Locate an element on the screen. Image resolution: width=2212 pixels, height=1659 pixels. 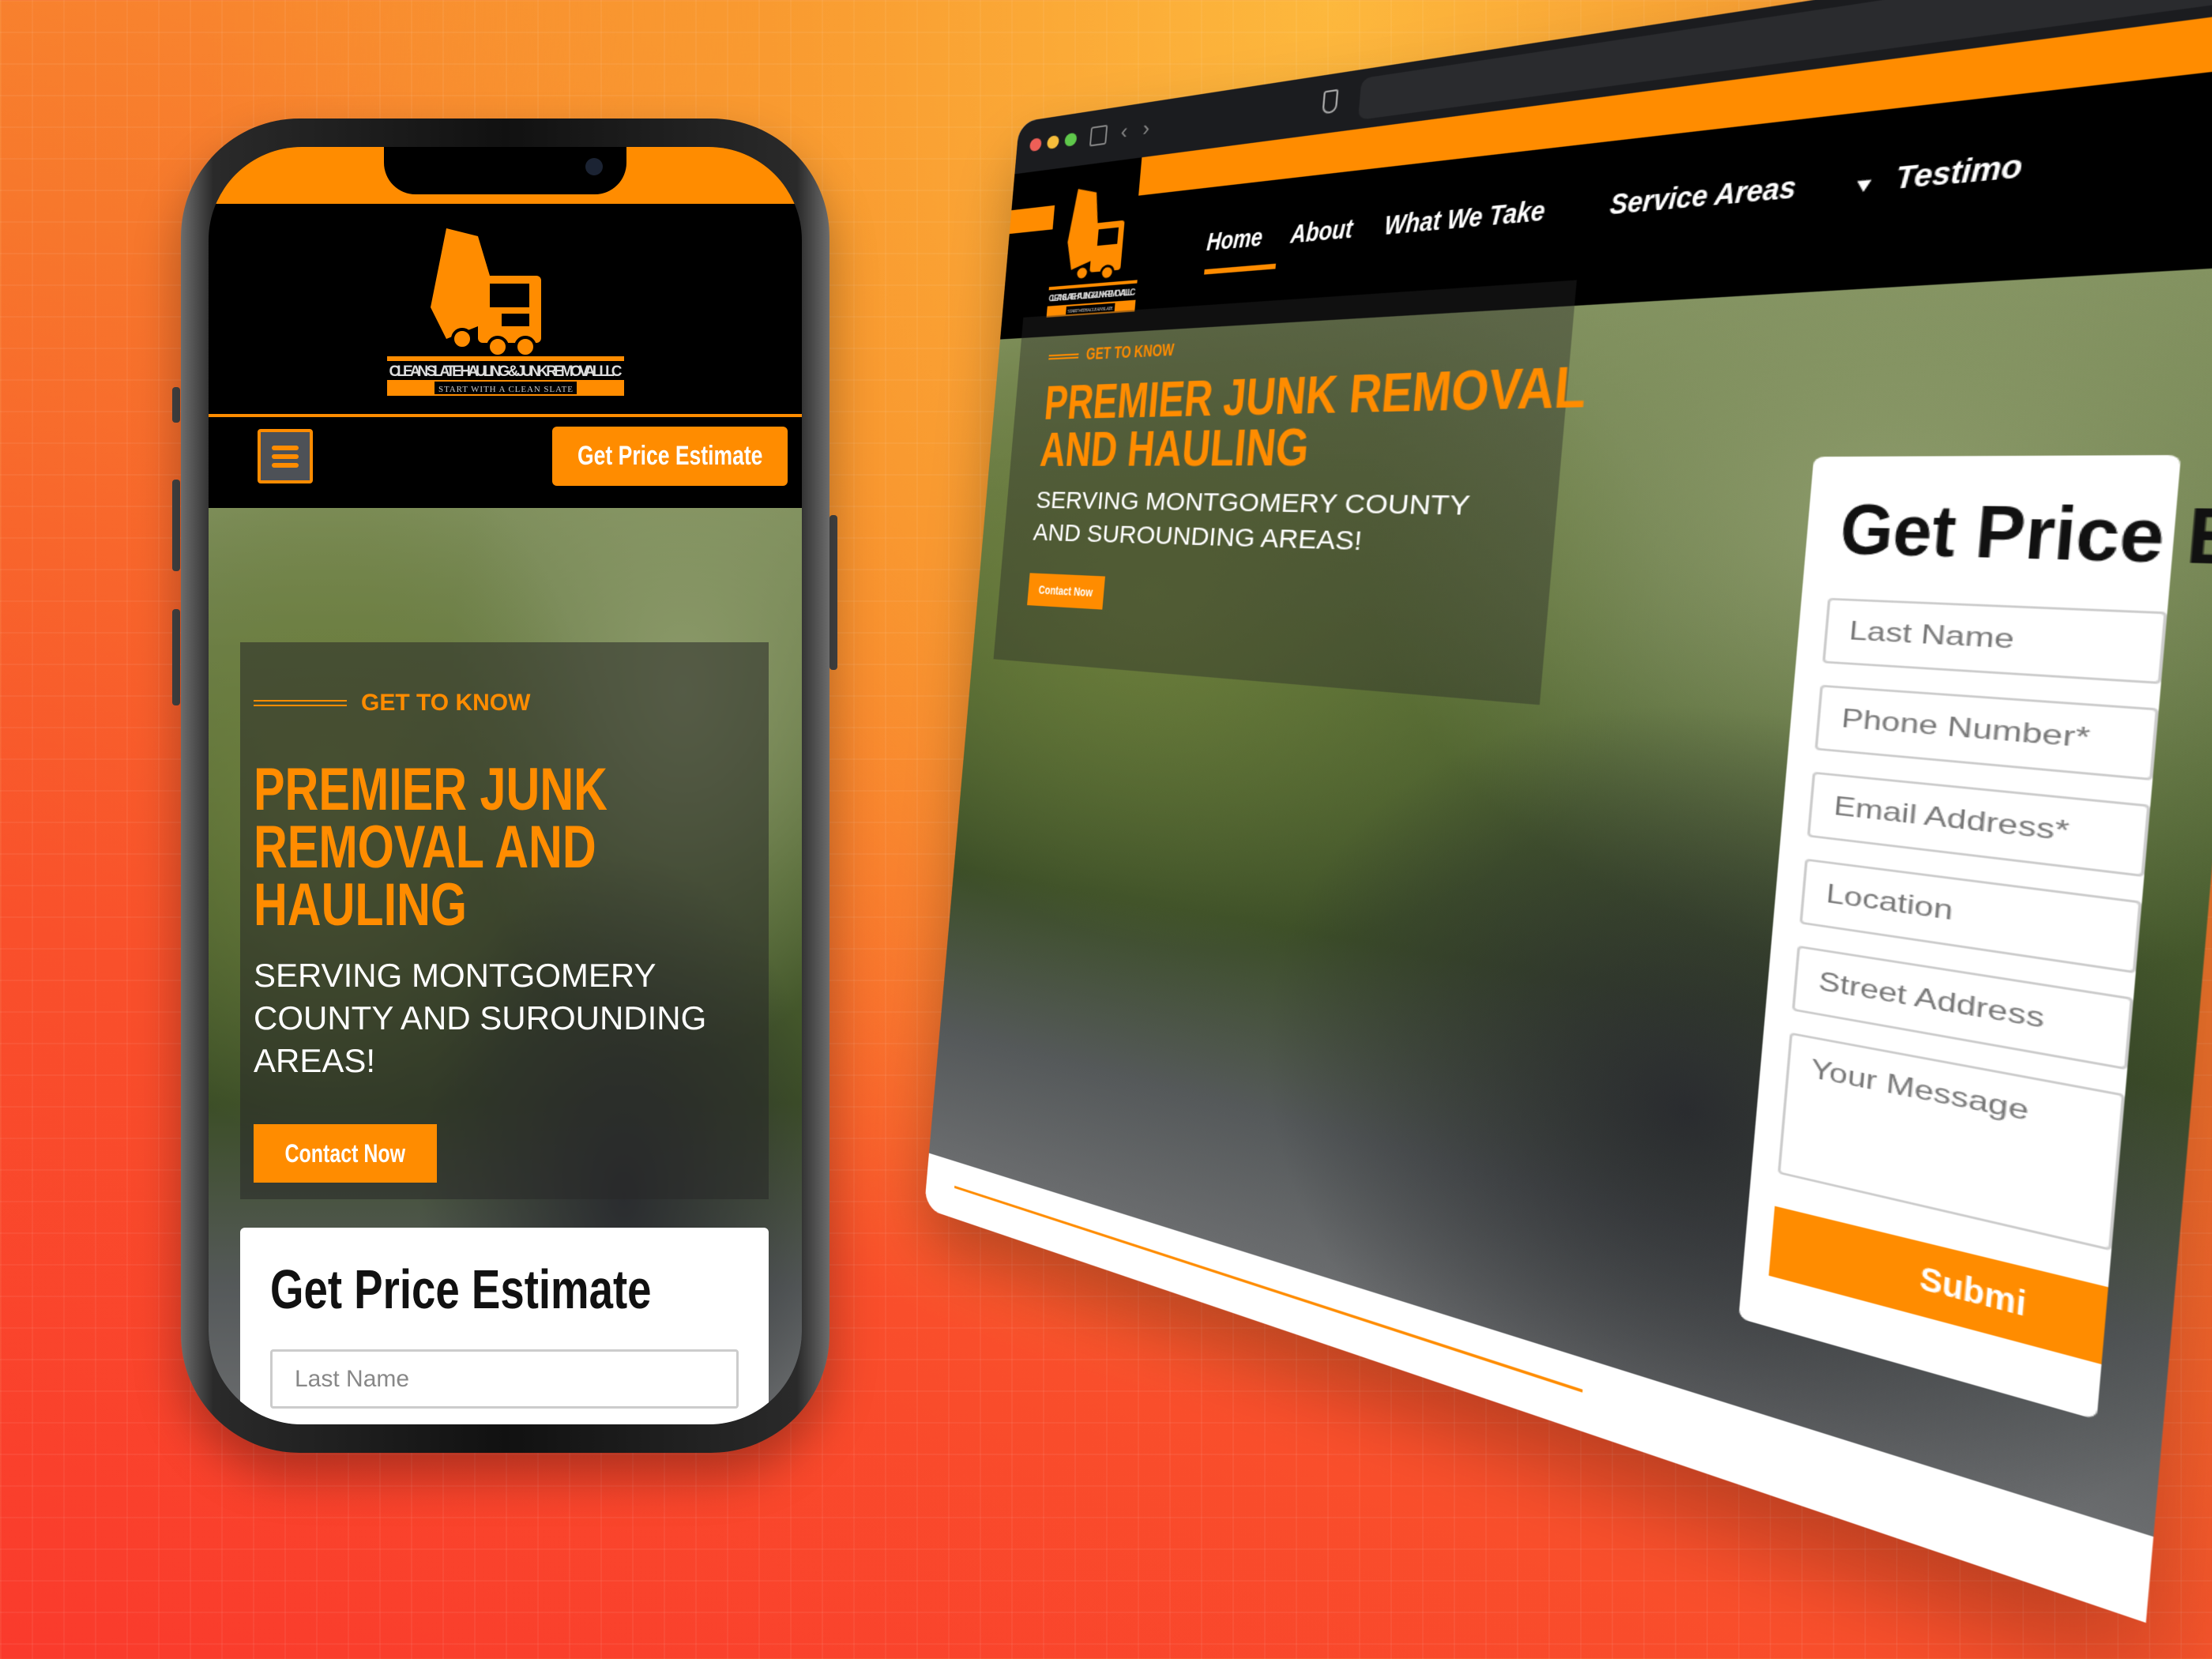
svg-text: START WITH A CLEAN SLATE is located at coordinates (505, 390).